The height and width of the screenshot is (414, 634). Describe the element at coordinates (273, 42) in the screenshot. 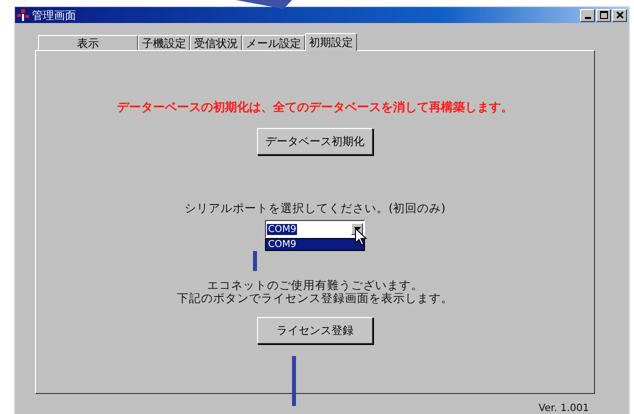

I see `tab: メール設定` at that location.